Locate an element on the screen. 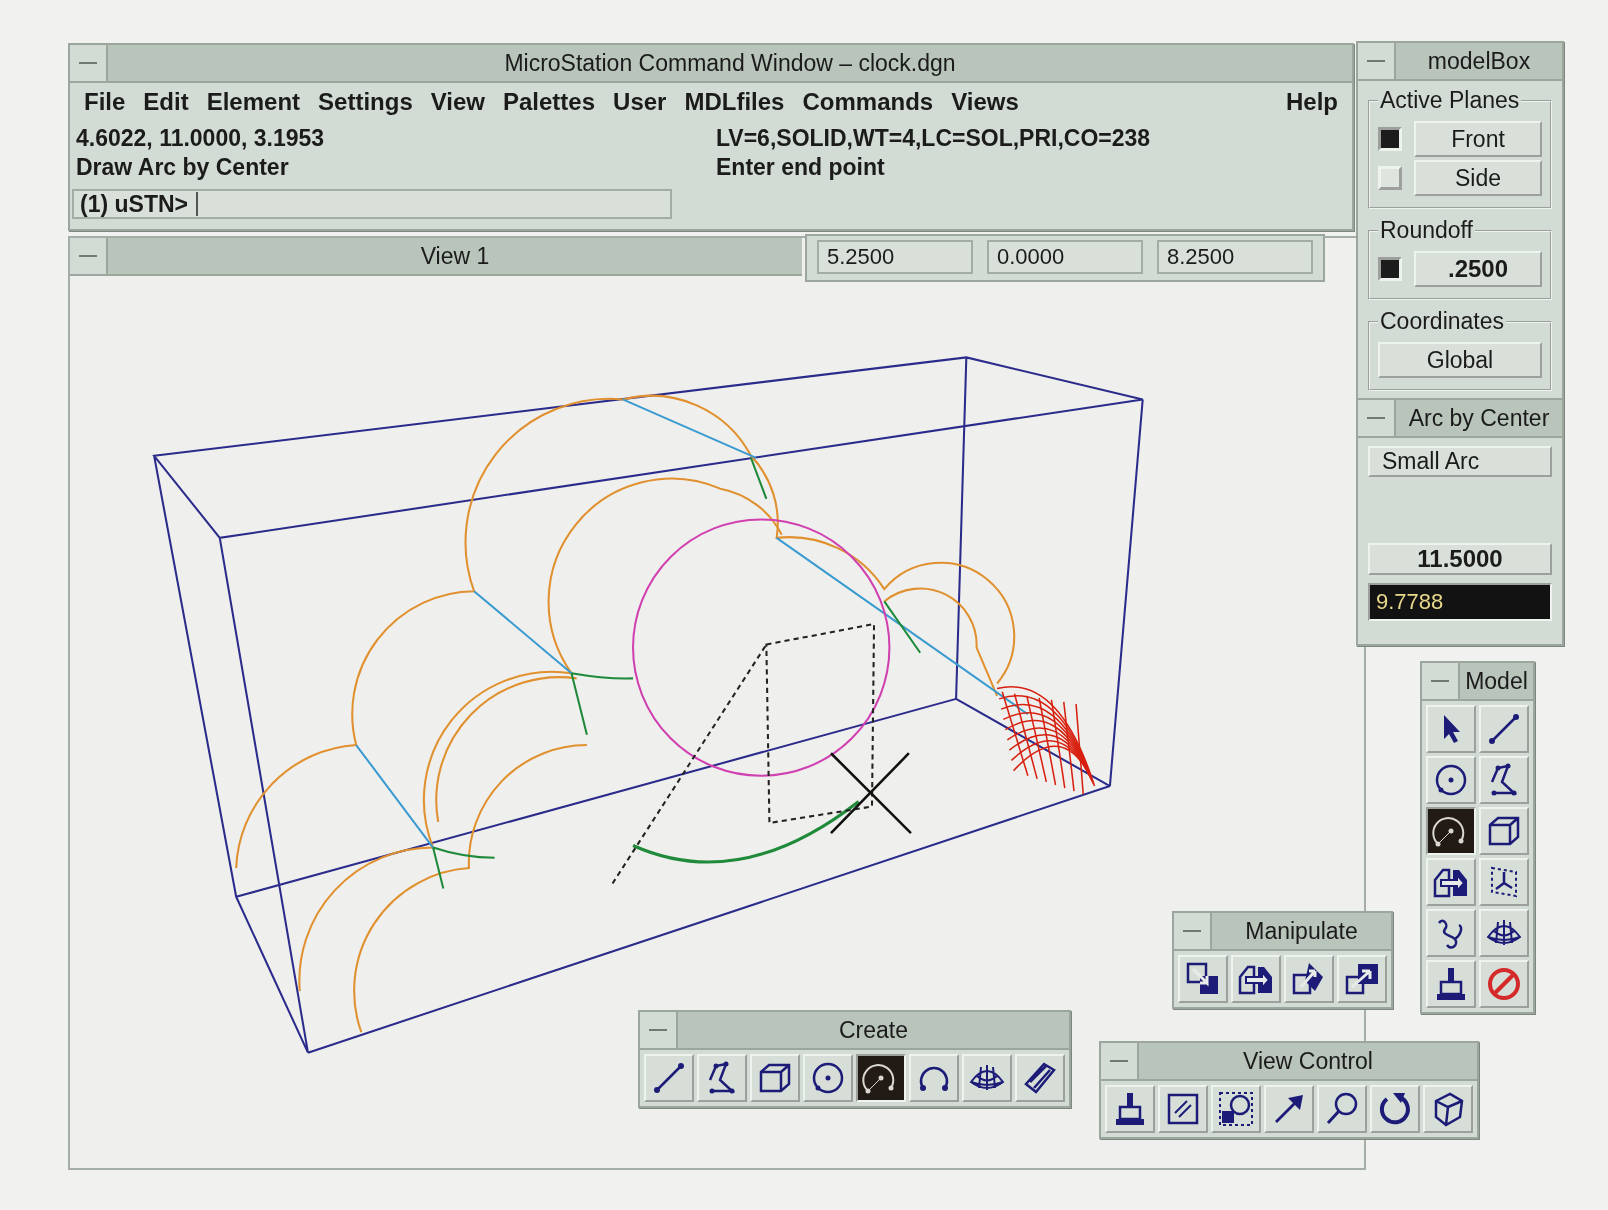 The image size is (1608, 1210). element-settings-text: LV=6,SOLID,WT=4,LC=SOL,PRI,CO=238 is located at coordinates (934, 138).